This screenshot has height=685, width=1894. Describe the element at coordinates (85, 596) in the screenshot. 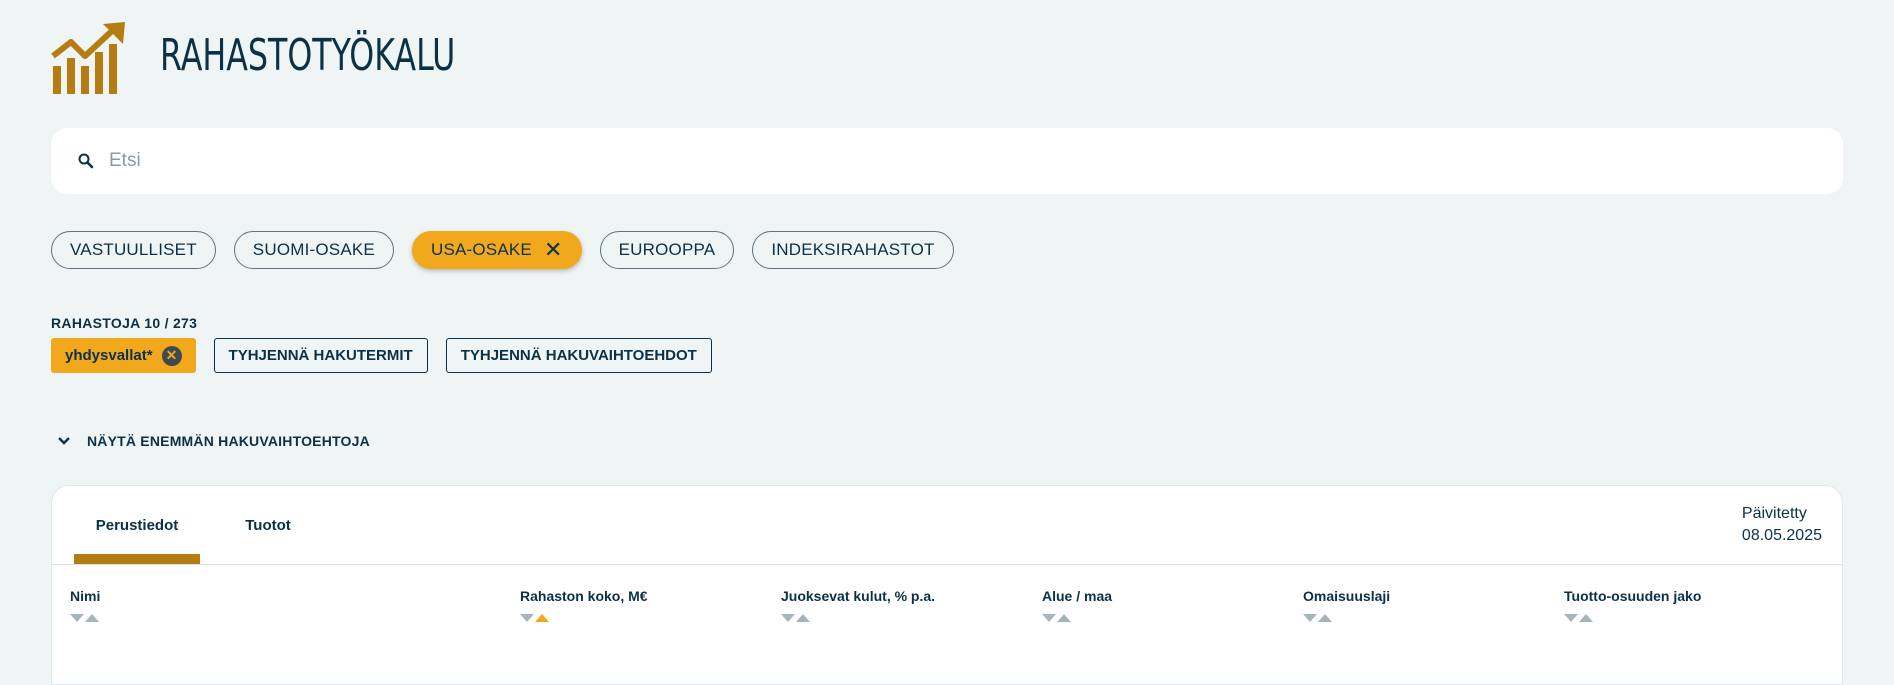

I see `column-label: Nimi` at that location.